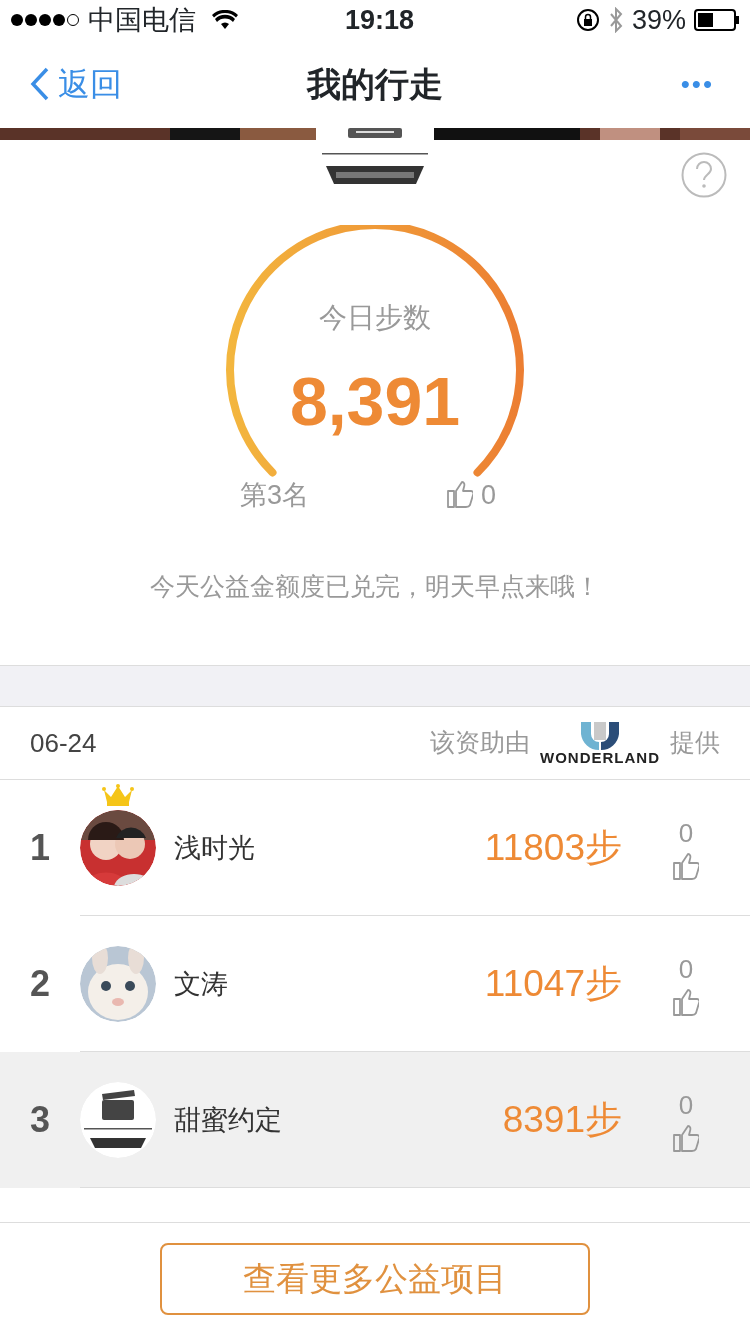 The image size is (750, 1334). What do you see at coordinates (375, 586) in the screenshot?
I see `notice-text: 今天公益金额度已兑完，明天早点来哦！` at bounding box center [375, 586].